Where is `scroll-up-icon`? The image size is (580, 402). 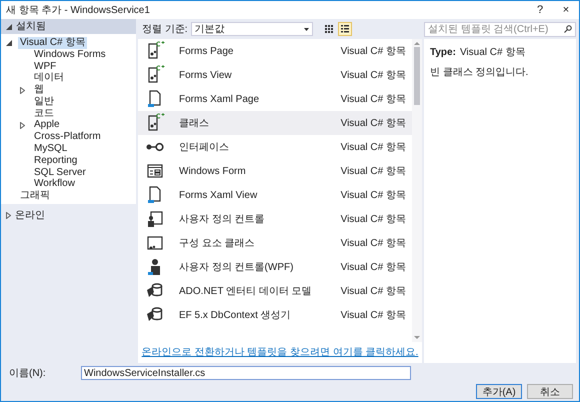
scroll-up-icon is located at coordinates (417, 43).